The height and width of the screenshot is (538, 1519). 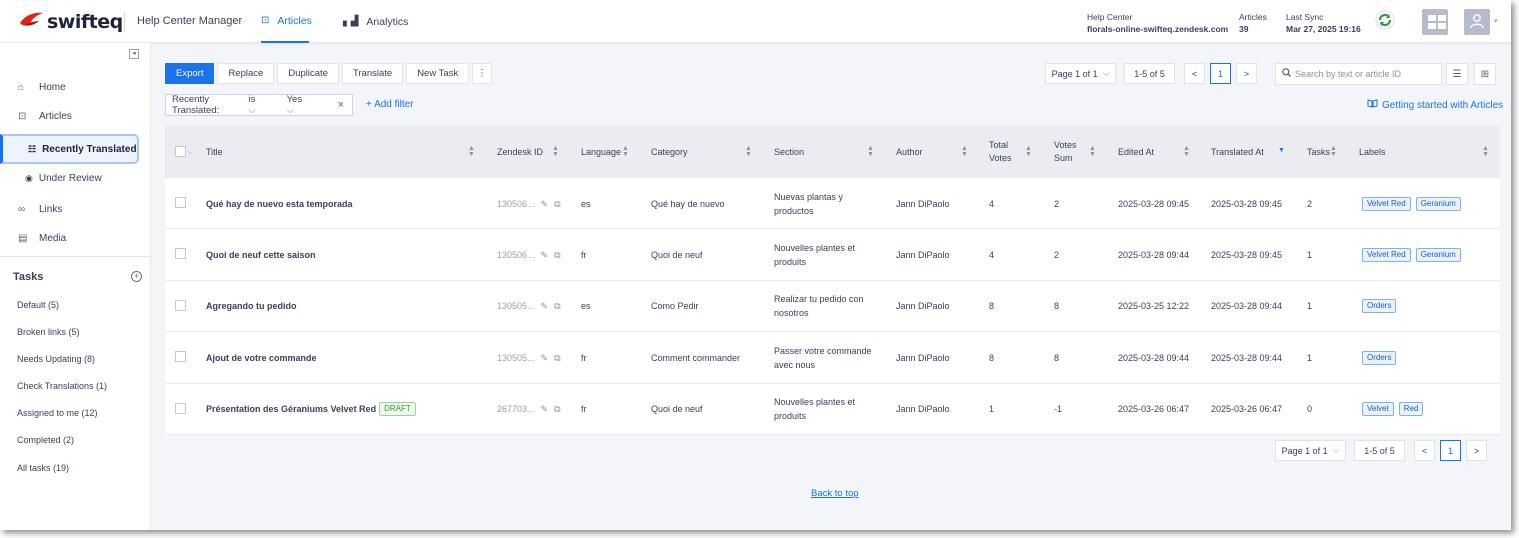 What do you see at coordinates (1000, 152) in the screenshot?
I see `column-total-votes: Total Votes` at bounding box center [1000, 152].